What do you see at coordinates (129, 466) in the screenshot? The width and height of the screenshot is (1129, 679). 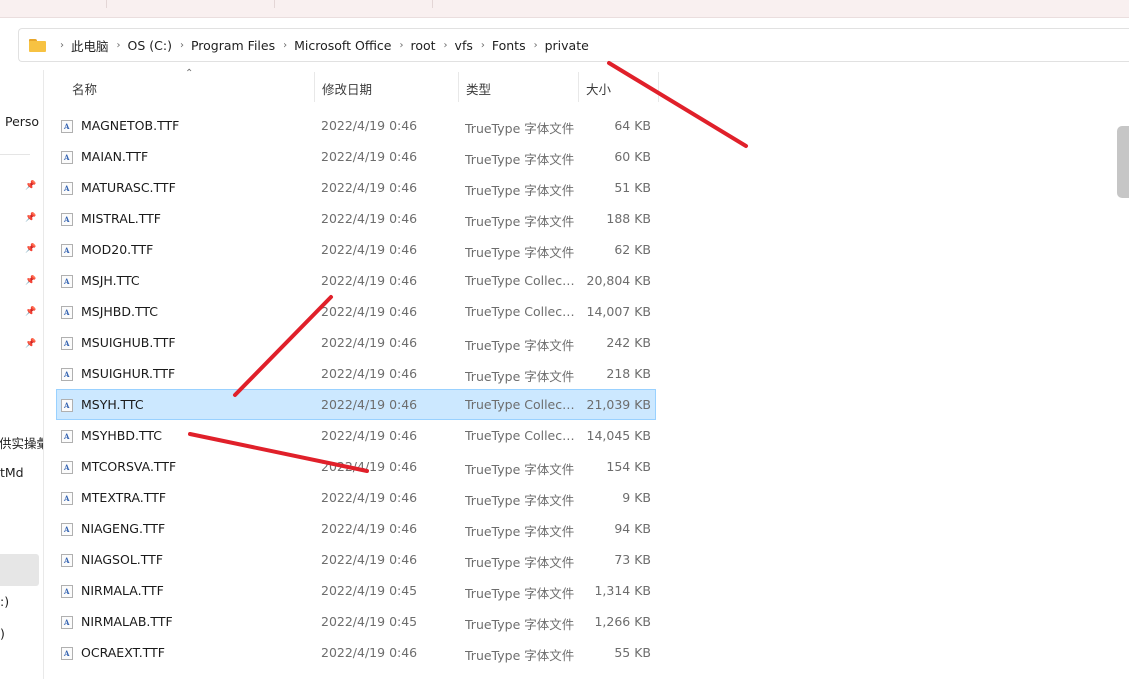 I see `file-name: MTCORSVA.TTF` at bounding box center [129, 466].